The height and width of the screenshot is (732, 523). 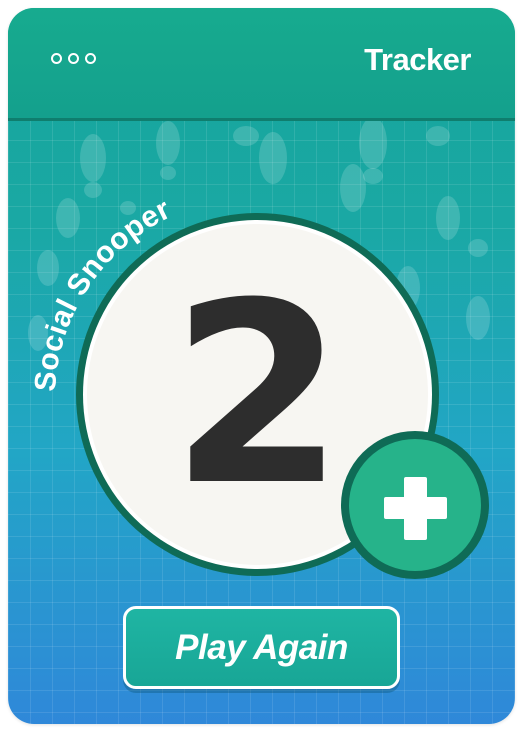 I want to click on play-again-label: Play Again, so click(x=261, y=647).